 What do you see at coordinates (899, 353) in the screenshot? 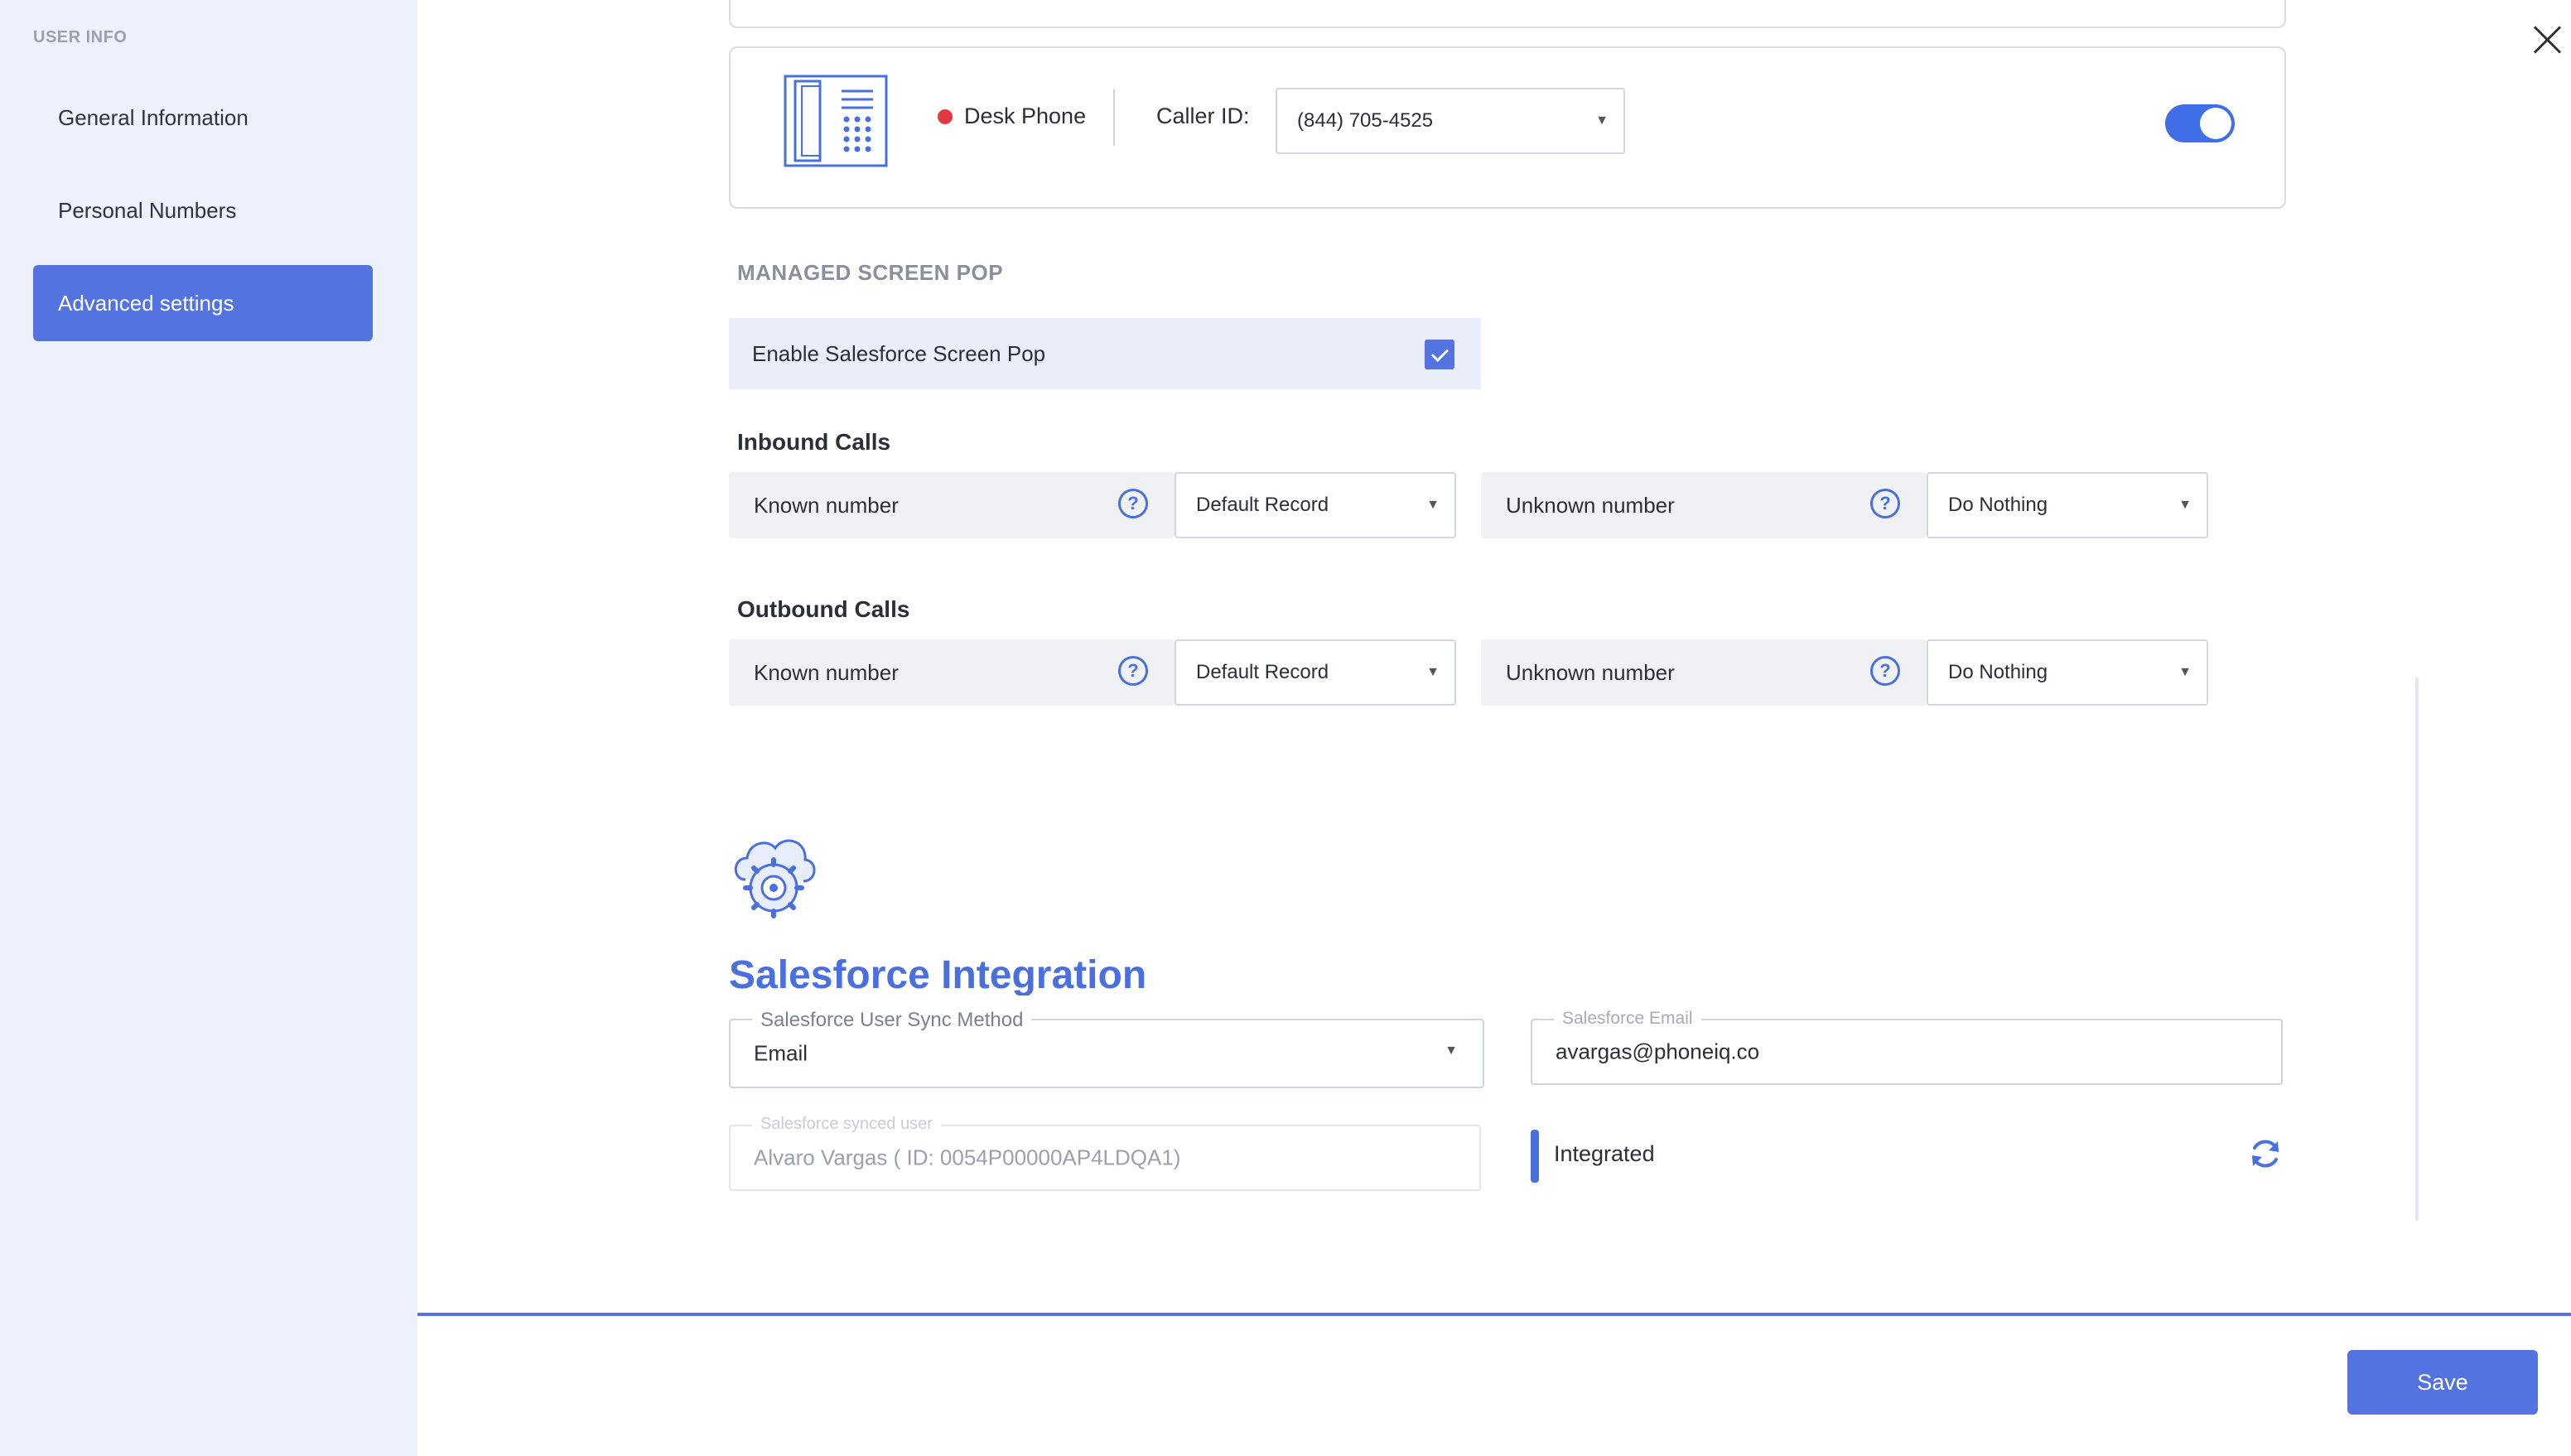
I see `enable-screen-pop-label: Enable Salesforce Screen Pop` at bounding box center [899, 353].